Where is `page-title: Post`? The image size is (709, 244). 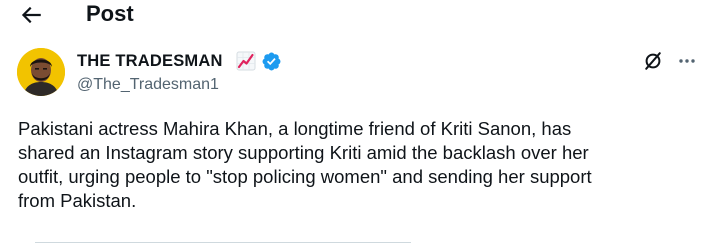
page-title: Post is located at coordinates (110, 13).